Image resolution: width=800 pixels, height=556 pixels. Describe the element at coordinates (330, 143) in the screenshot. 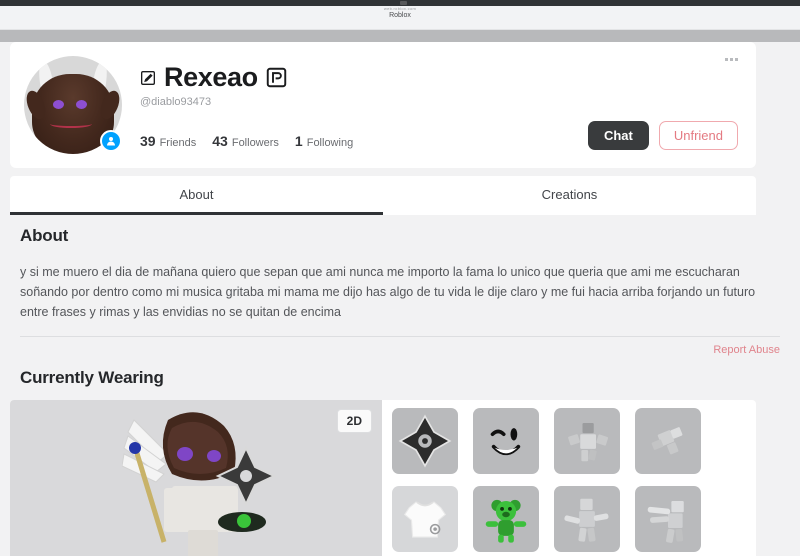

I see `stat-following-label: Following` at that location.